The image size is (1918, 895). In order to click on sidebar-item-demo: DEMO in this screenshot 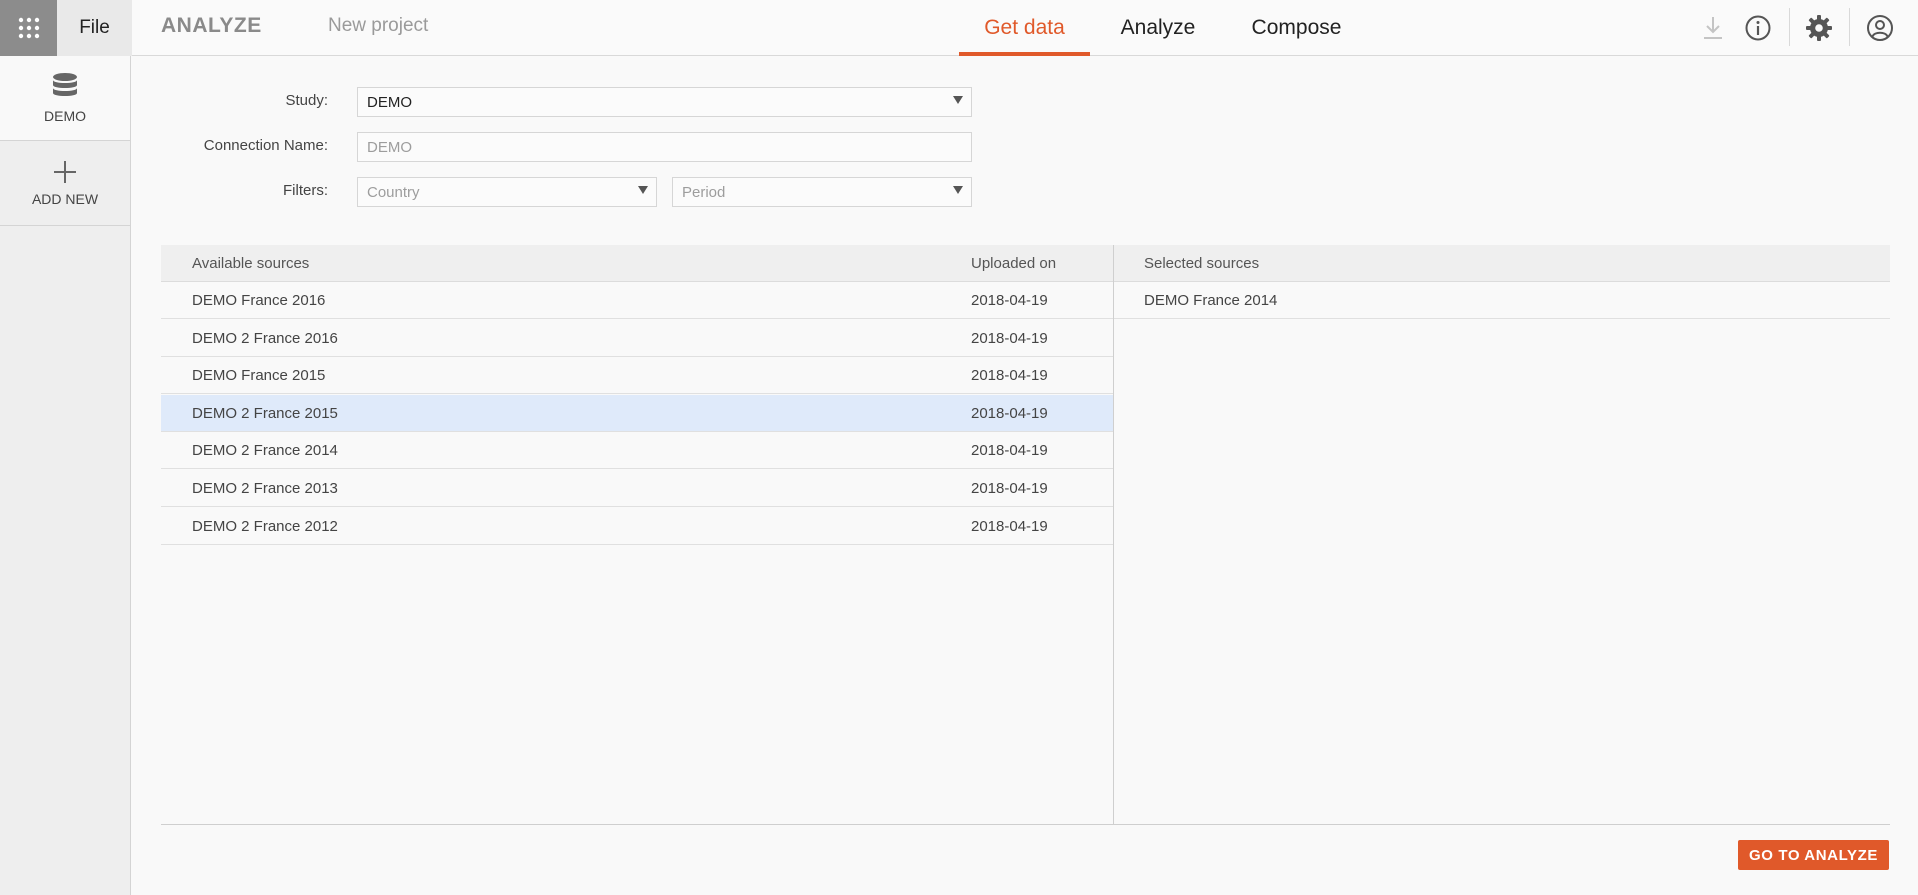, I will do `click(65, 98)`.